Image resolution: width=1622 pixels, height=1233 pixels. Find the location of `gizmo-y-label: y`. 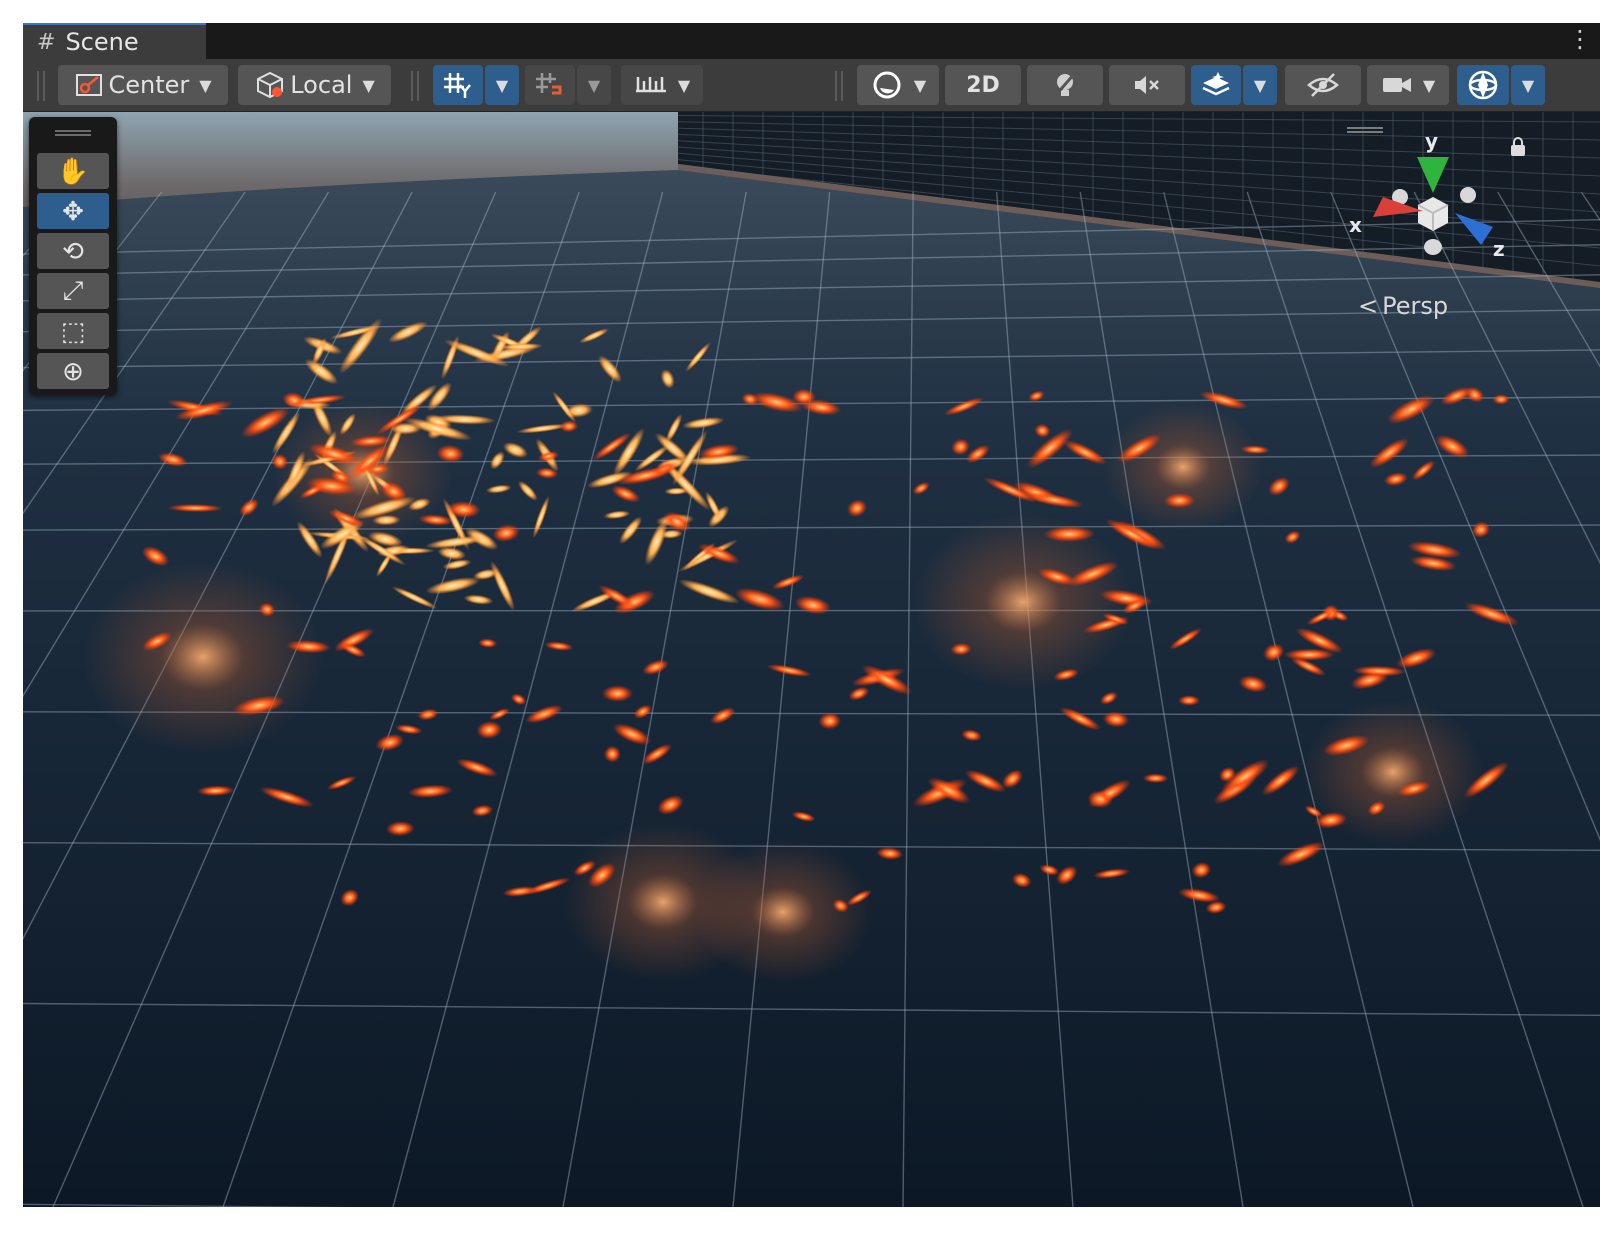

gizmo-y-label: y is located at coordinates (1432, 141).